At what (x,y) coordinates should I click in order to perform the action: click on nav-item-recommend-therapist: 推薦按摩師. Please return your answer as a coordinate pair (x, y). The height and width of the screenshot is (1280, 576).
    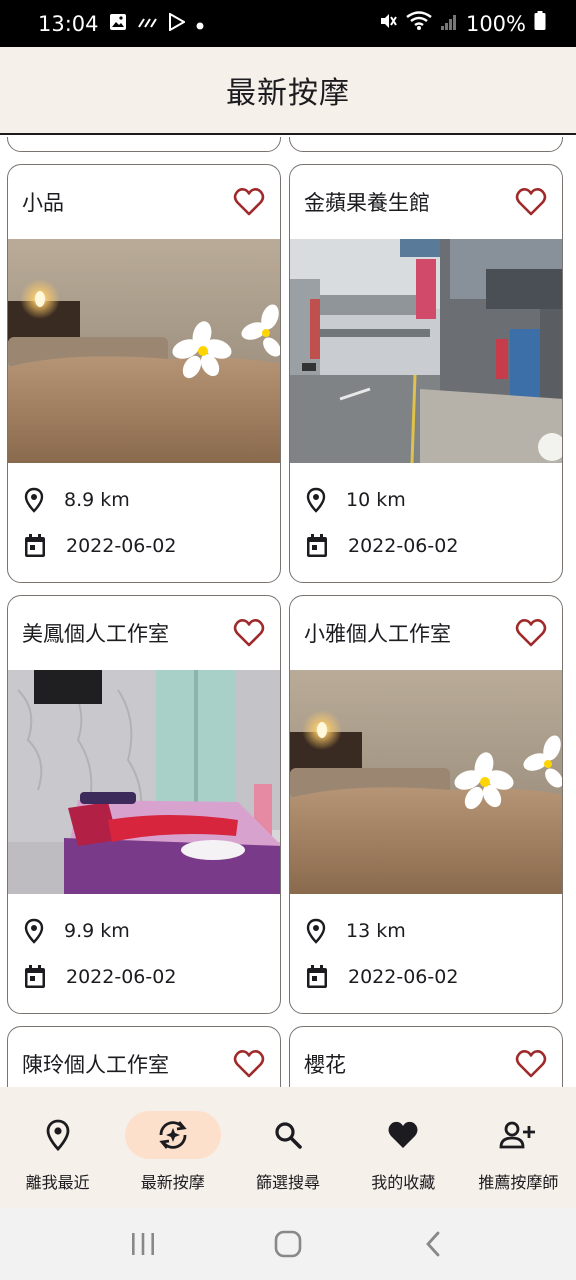
    Looking at the image, I should click on (518, 1147).